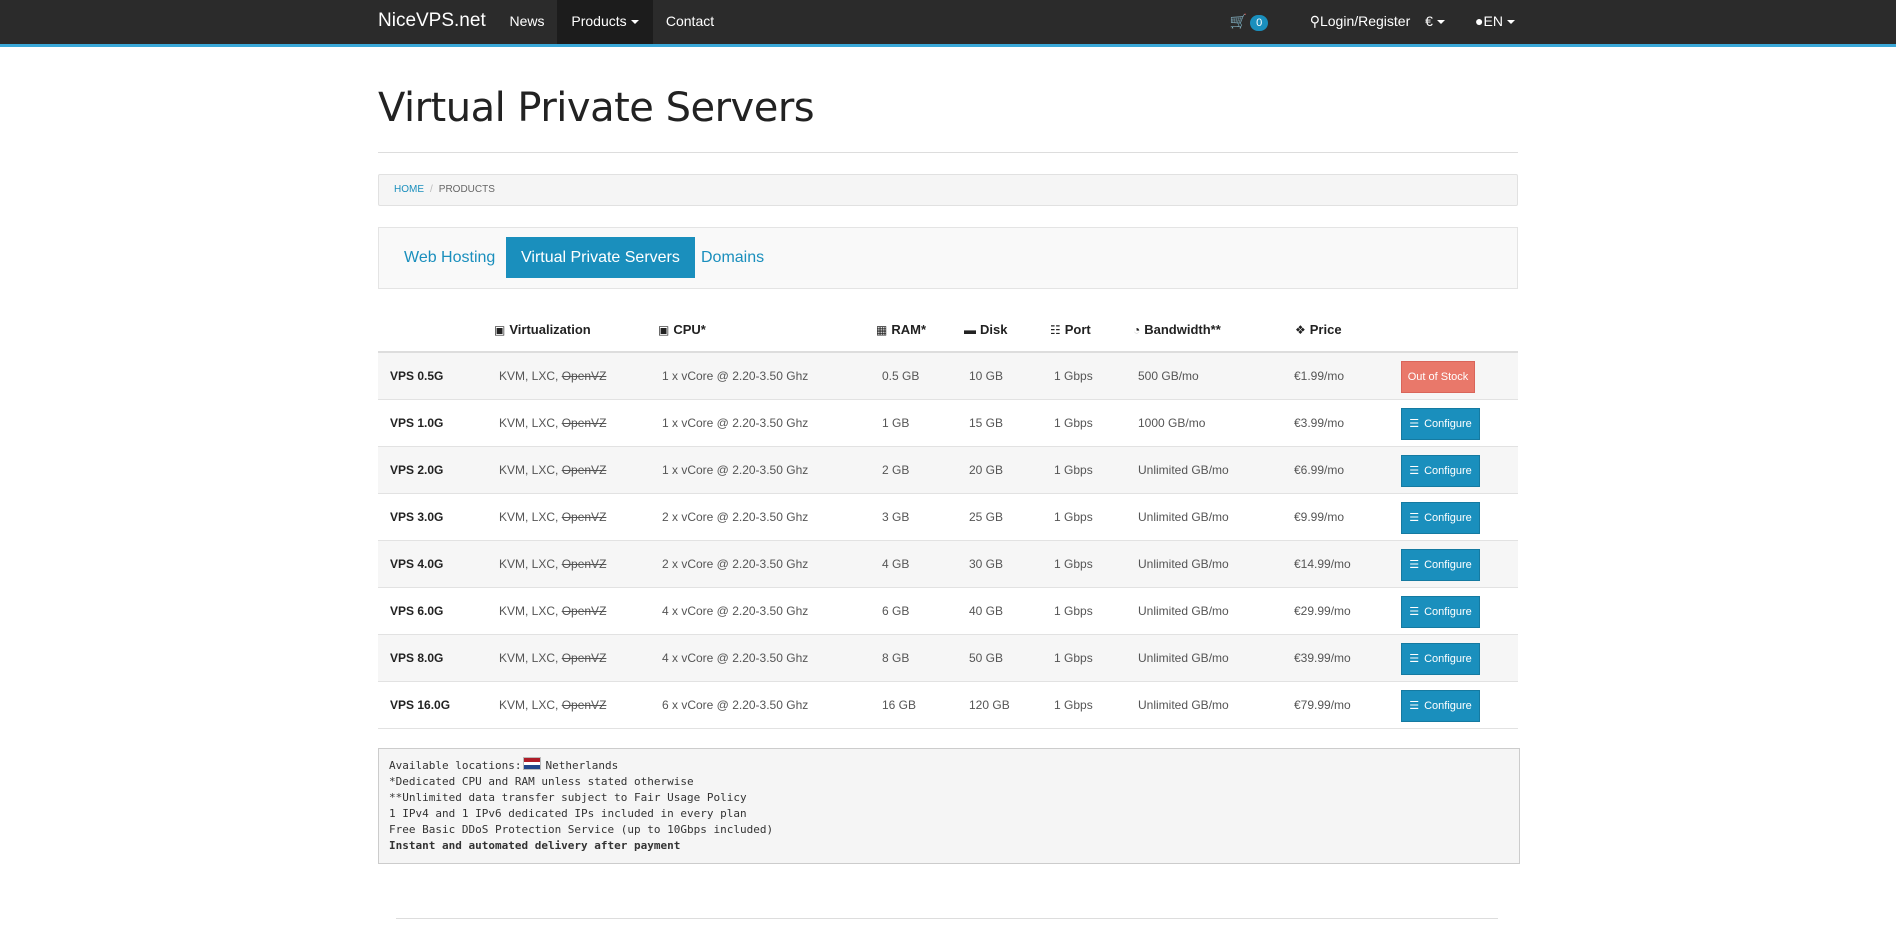 The height and width of the screenshot is (939, 1896). Describe the element at coordinates (417, 423) in the screenshot. I see `plan-name: VPS 1.0G` at that location.